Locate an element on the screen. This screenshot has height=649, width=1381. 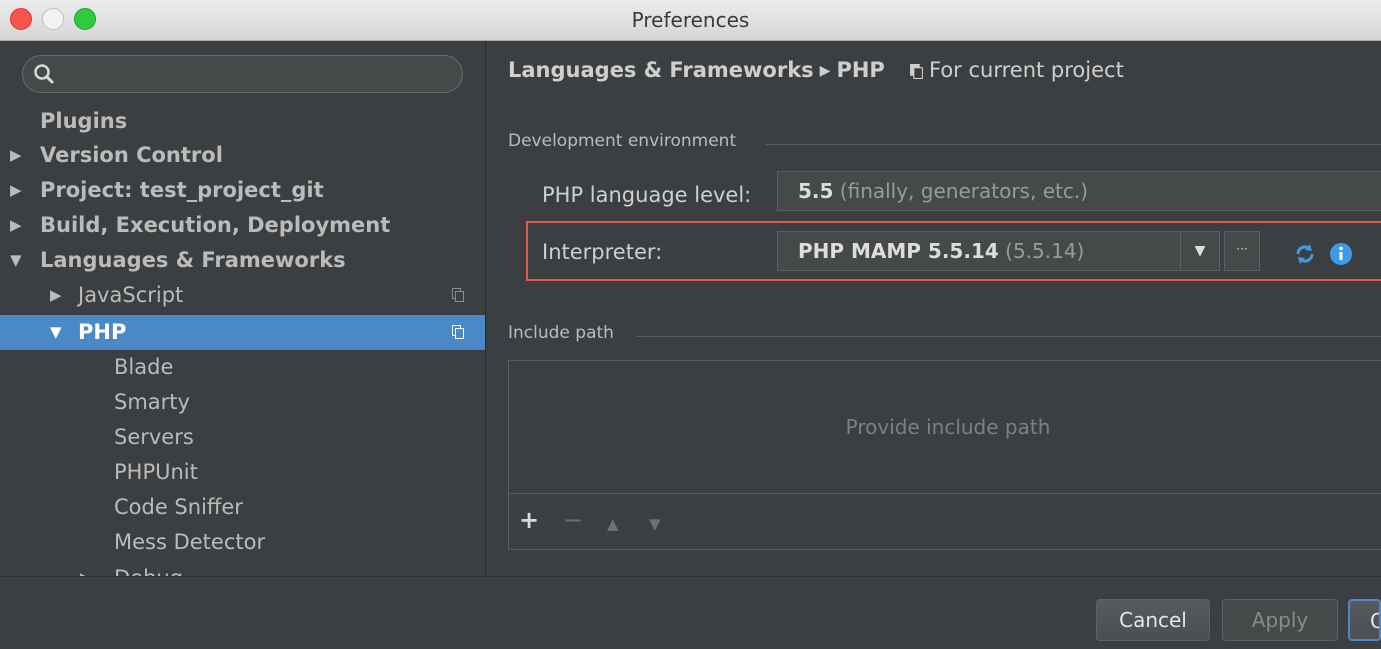
sidebar-item-label: Project: test_project_git is located at coordinates (182, 190).